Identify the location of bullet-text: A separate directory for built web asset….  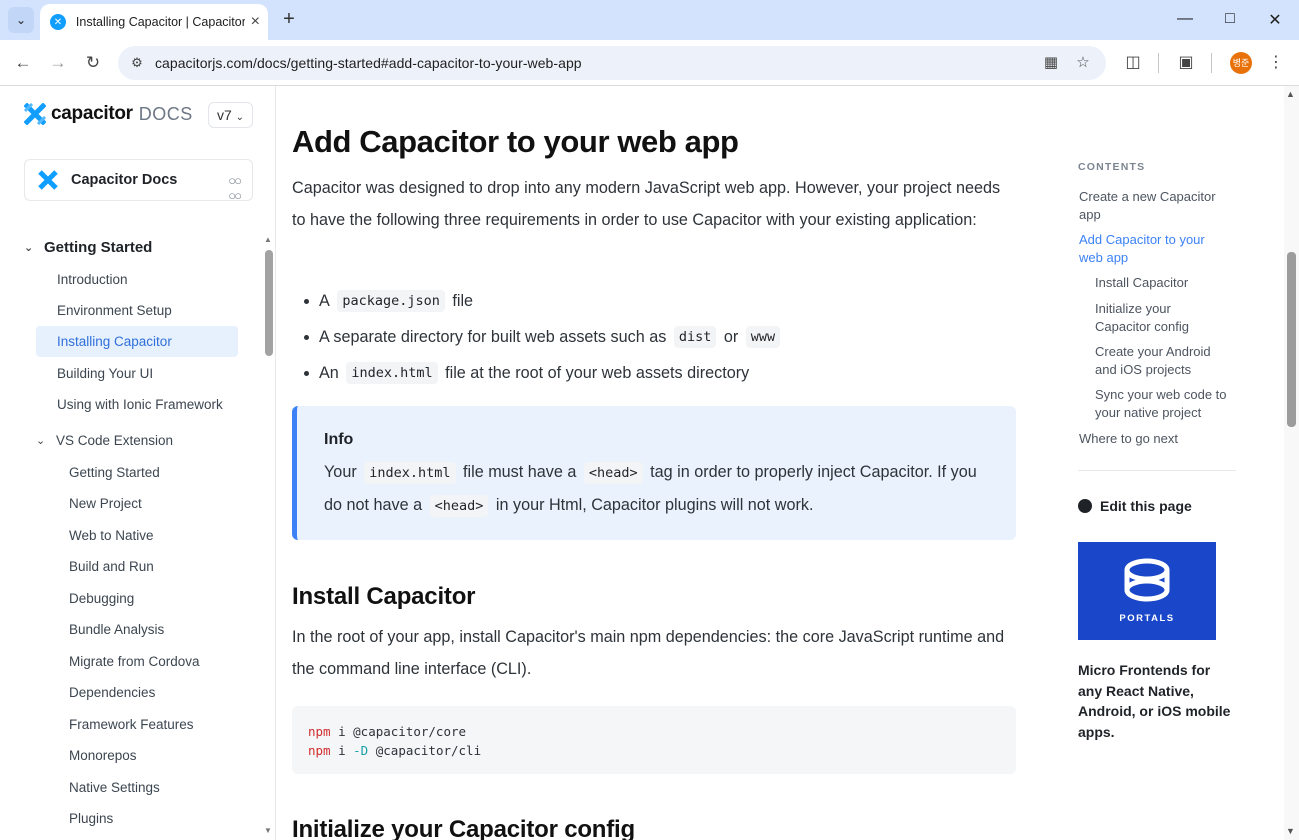
(493, 336).